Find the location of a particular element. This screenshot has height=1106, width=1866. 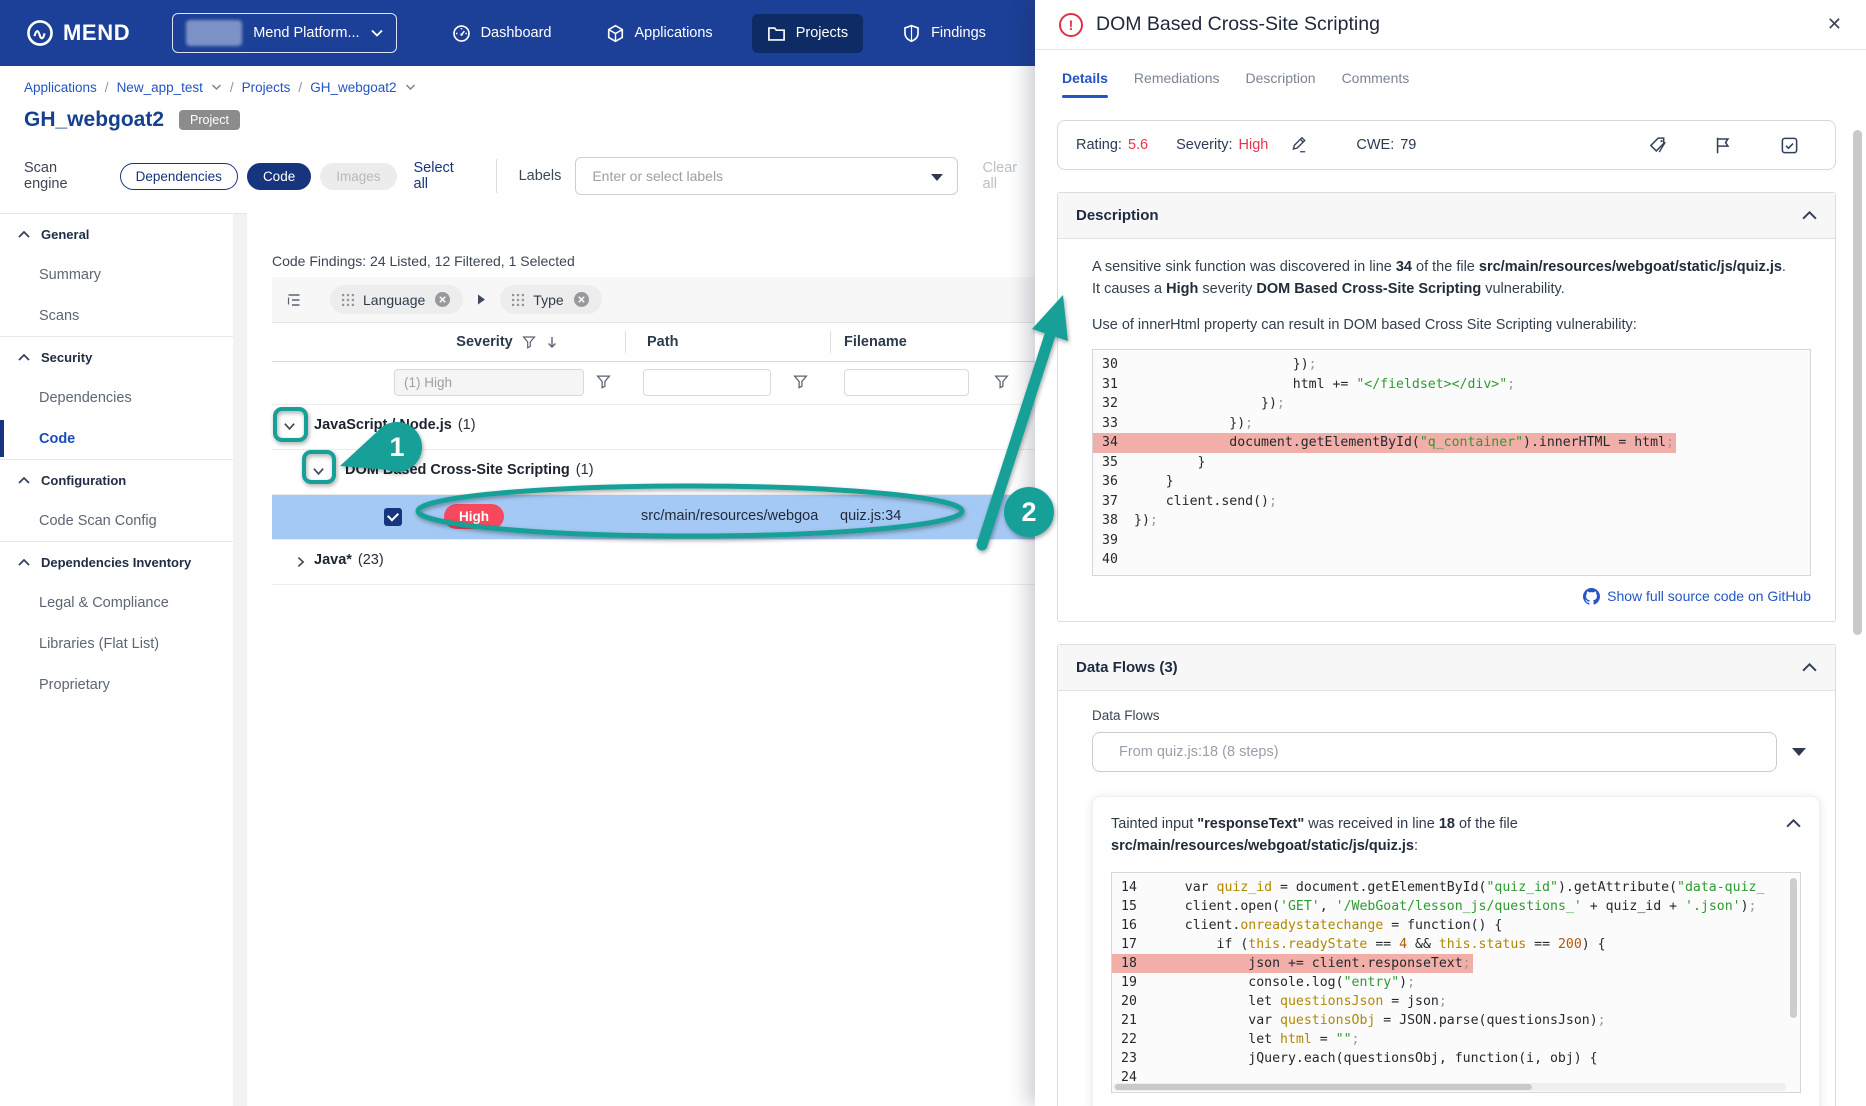

labels-input is located at coordinates (752, 176).